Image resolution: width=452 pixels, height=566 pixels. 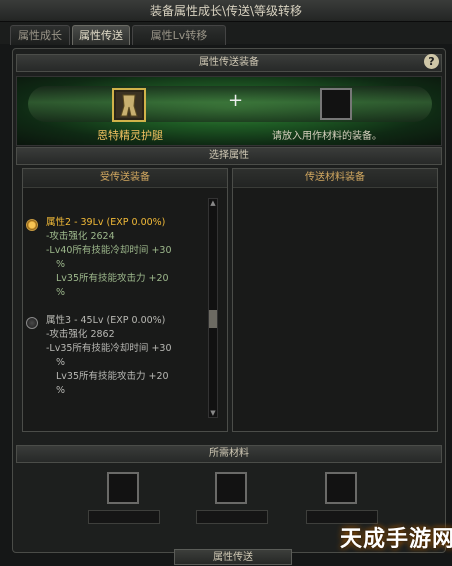 What do you see at coordinates (109, 250) in the screenshot?
I see `option-line: -Lv40所有技能冷却时间 +30` at bounding box center [109, 250].